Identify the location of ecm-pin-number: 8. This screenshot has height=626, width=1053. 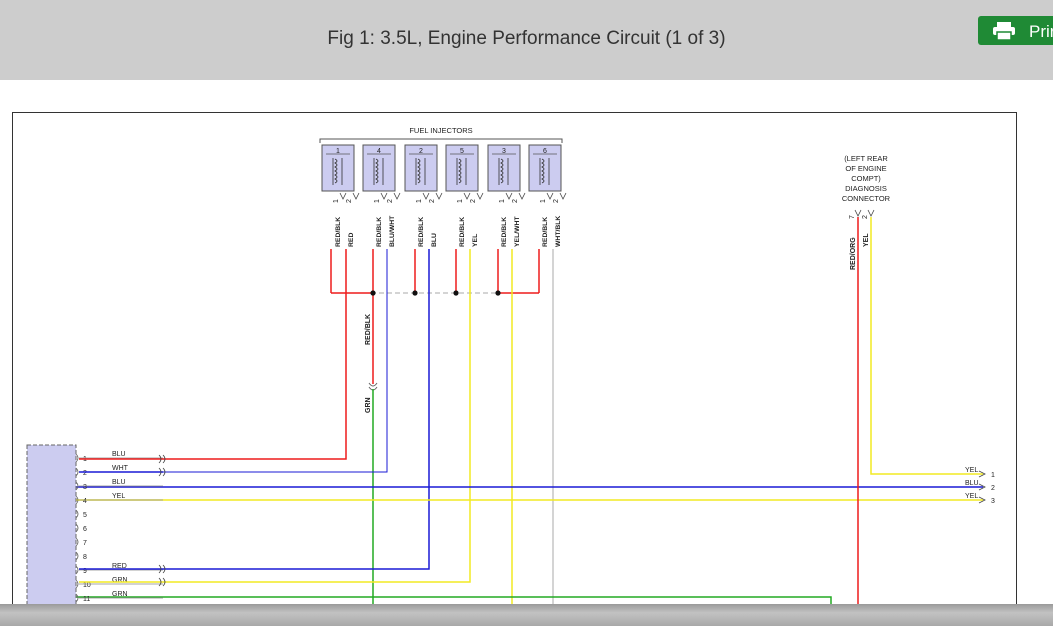
(85, 557).